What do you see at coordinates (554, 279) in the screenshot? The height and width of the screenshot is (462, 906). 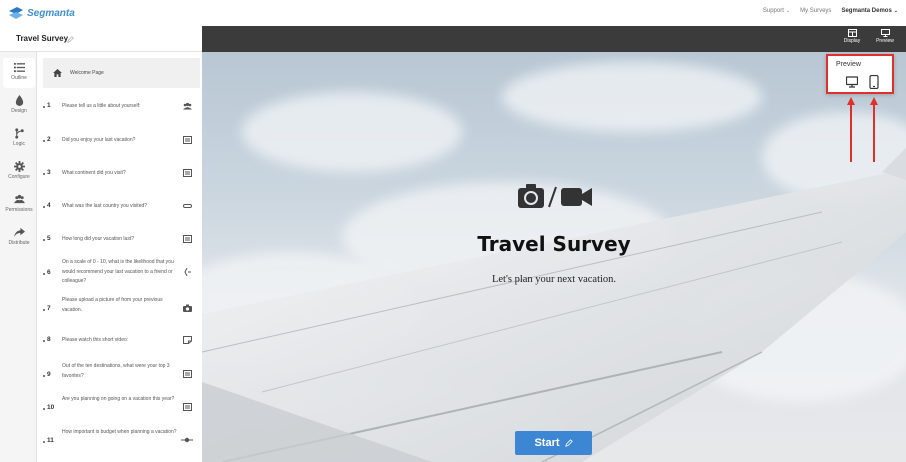 I see `cover-subtitle: Let's plan your next vacation.` at bounding box center [554, 279].